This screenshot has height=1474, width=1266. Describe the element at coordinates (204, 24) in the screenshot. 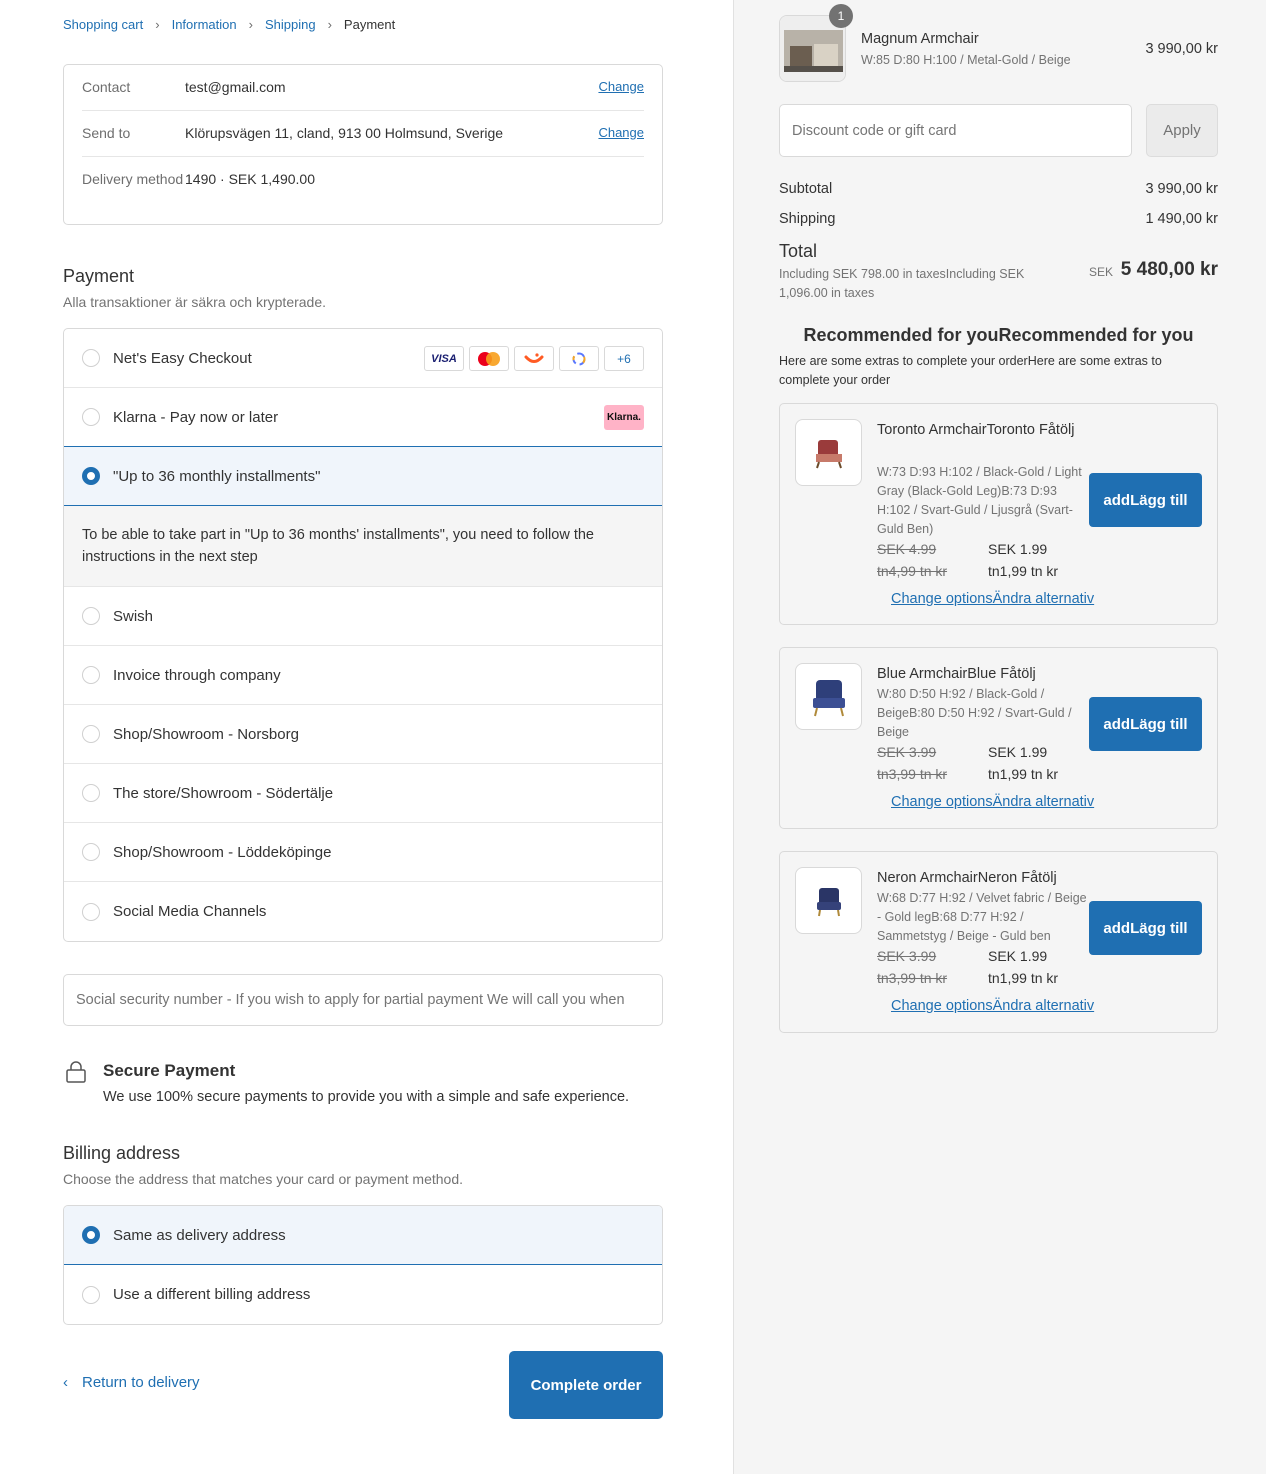

I see `breadcrumb-information: Information` at that location.